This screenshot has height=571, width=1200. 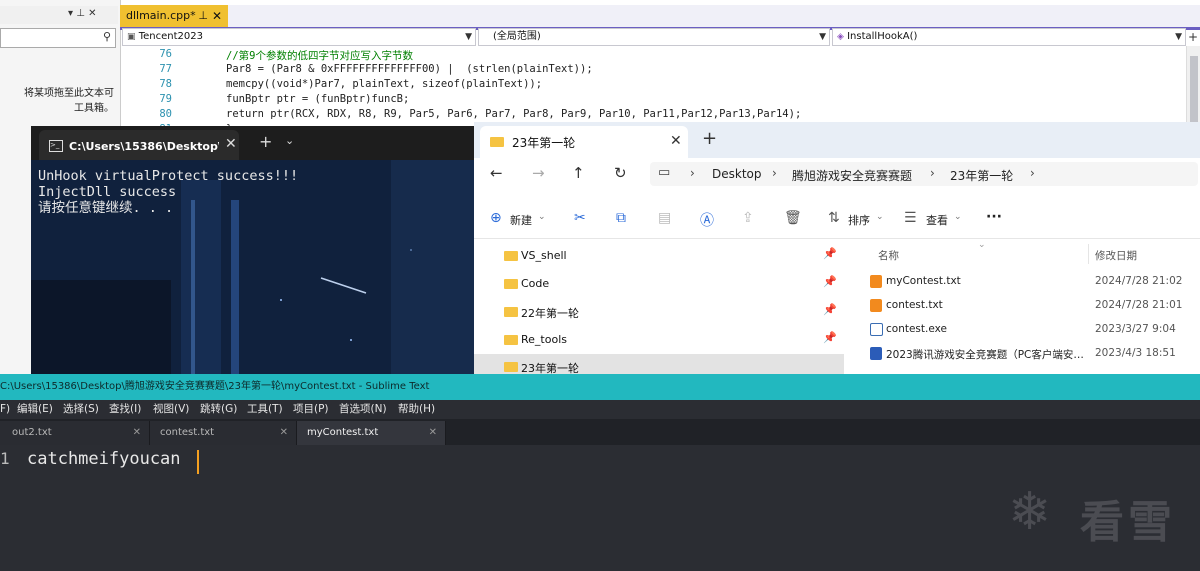 What do you see at coordinates (664, 172) in the screenshot?
I see `computer-icon: ▭` at bounding box center [664, 172].